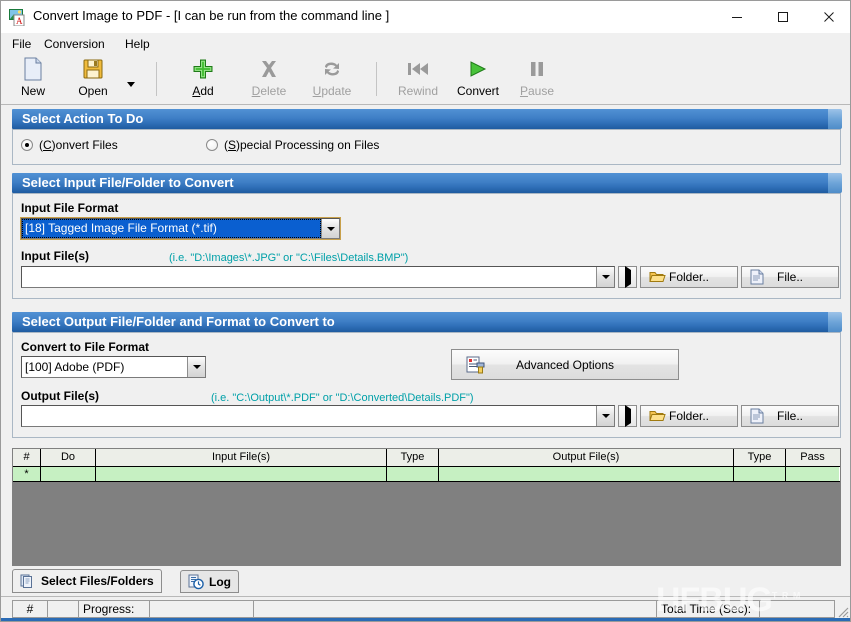 The width and height of the screenshot is (851, 622). Describe the element at coordinates (232, 145) in the screenshot. I see `accel-s: S` at that location.